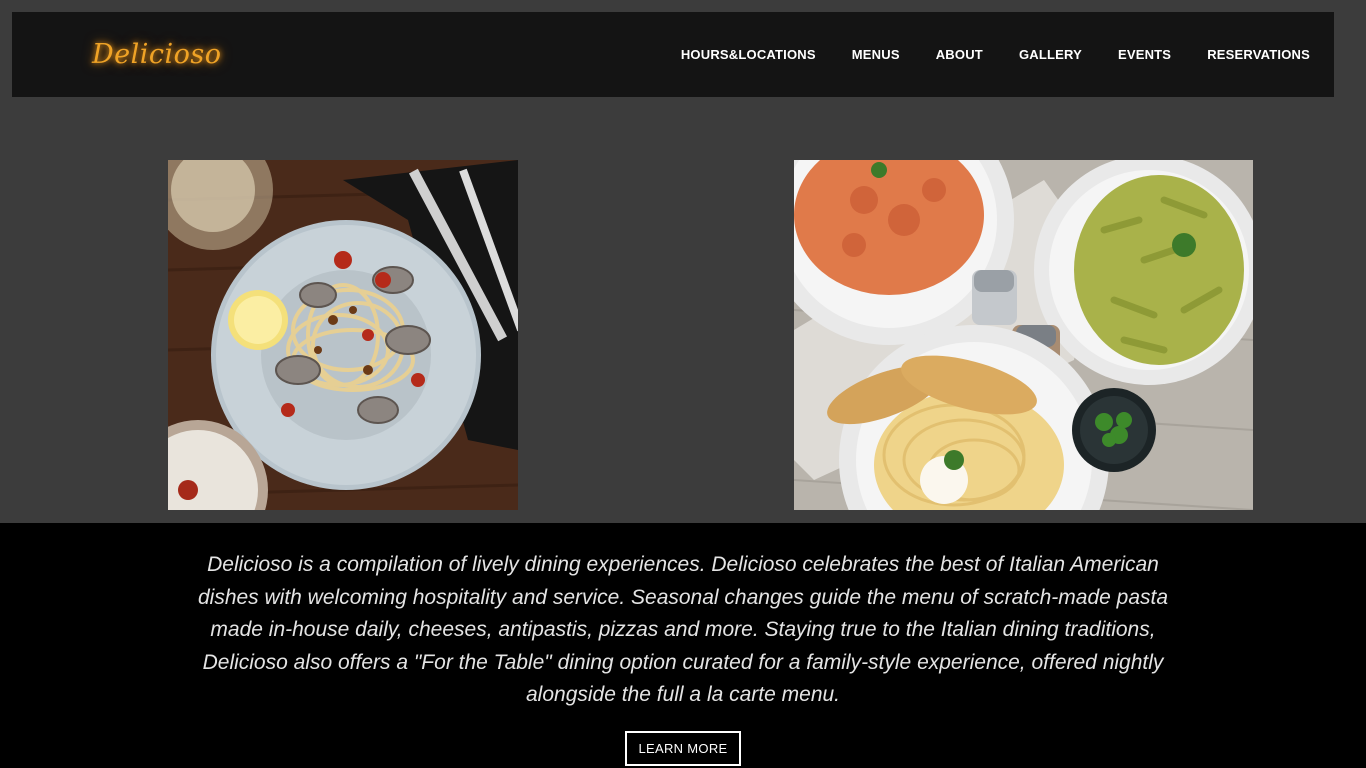 Image resolution: width=1366 pixels, height=768 pixels. What do you see at coordinates (157, 54) in the screenshot?
I see `logo: Delicioso` at bounding box center [157, 54].